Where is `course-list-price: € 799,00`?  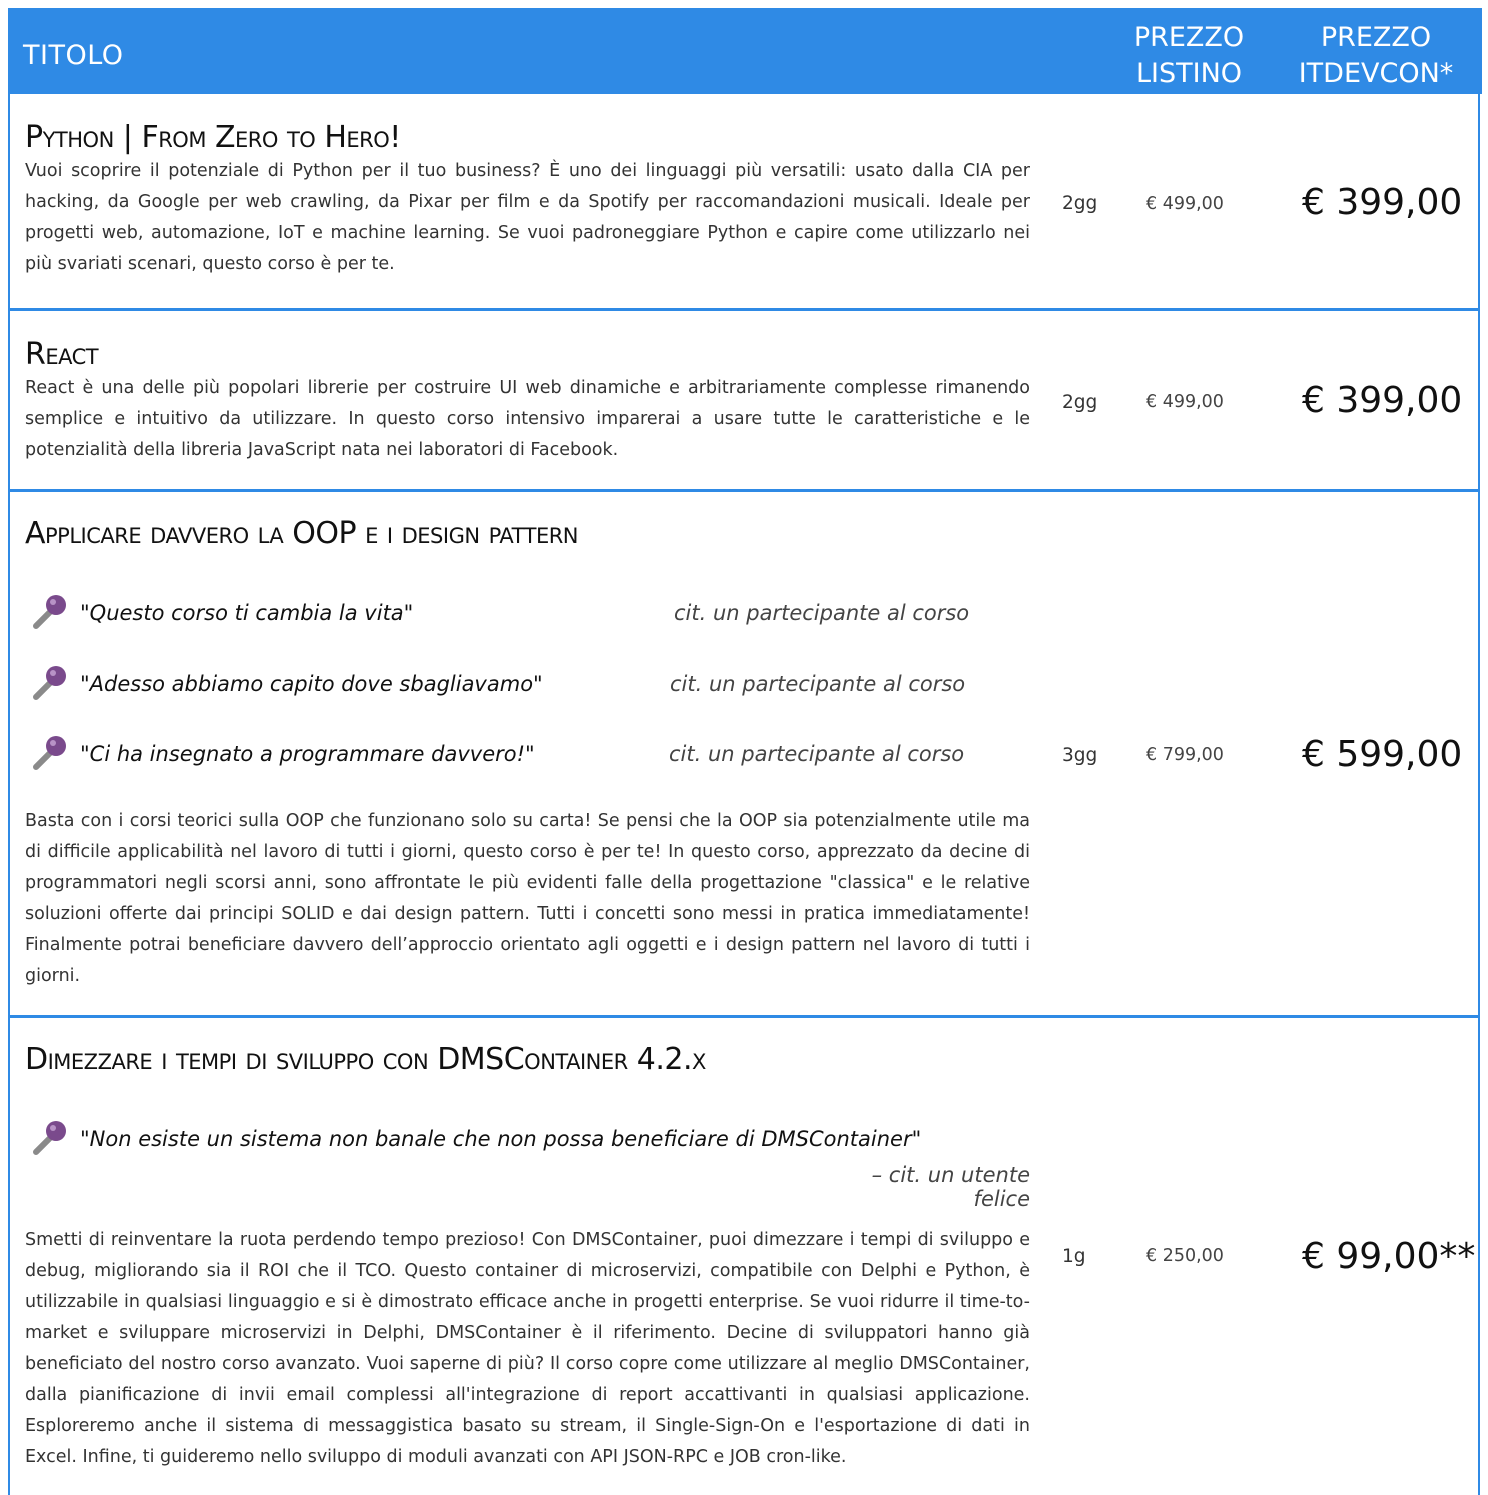 course-list-price: € 799,00 is located at coordinates (1185, 755).